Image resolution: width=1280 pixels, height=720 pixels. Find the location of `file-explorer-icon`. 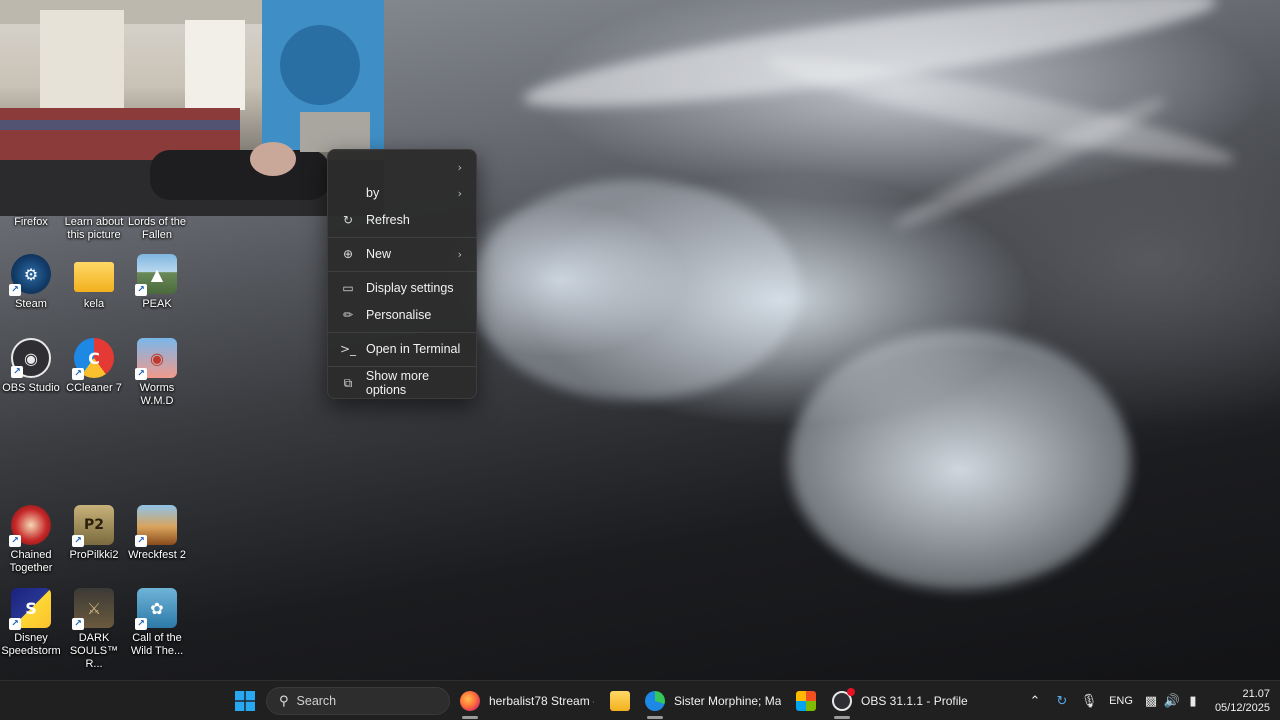

file-explorer-icon is located at coordinates (620, 701).